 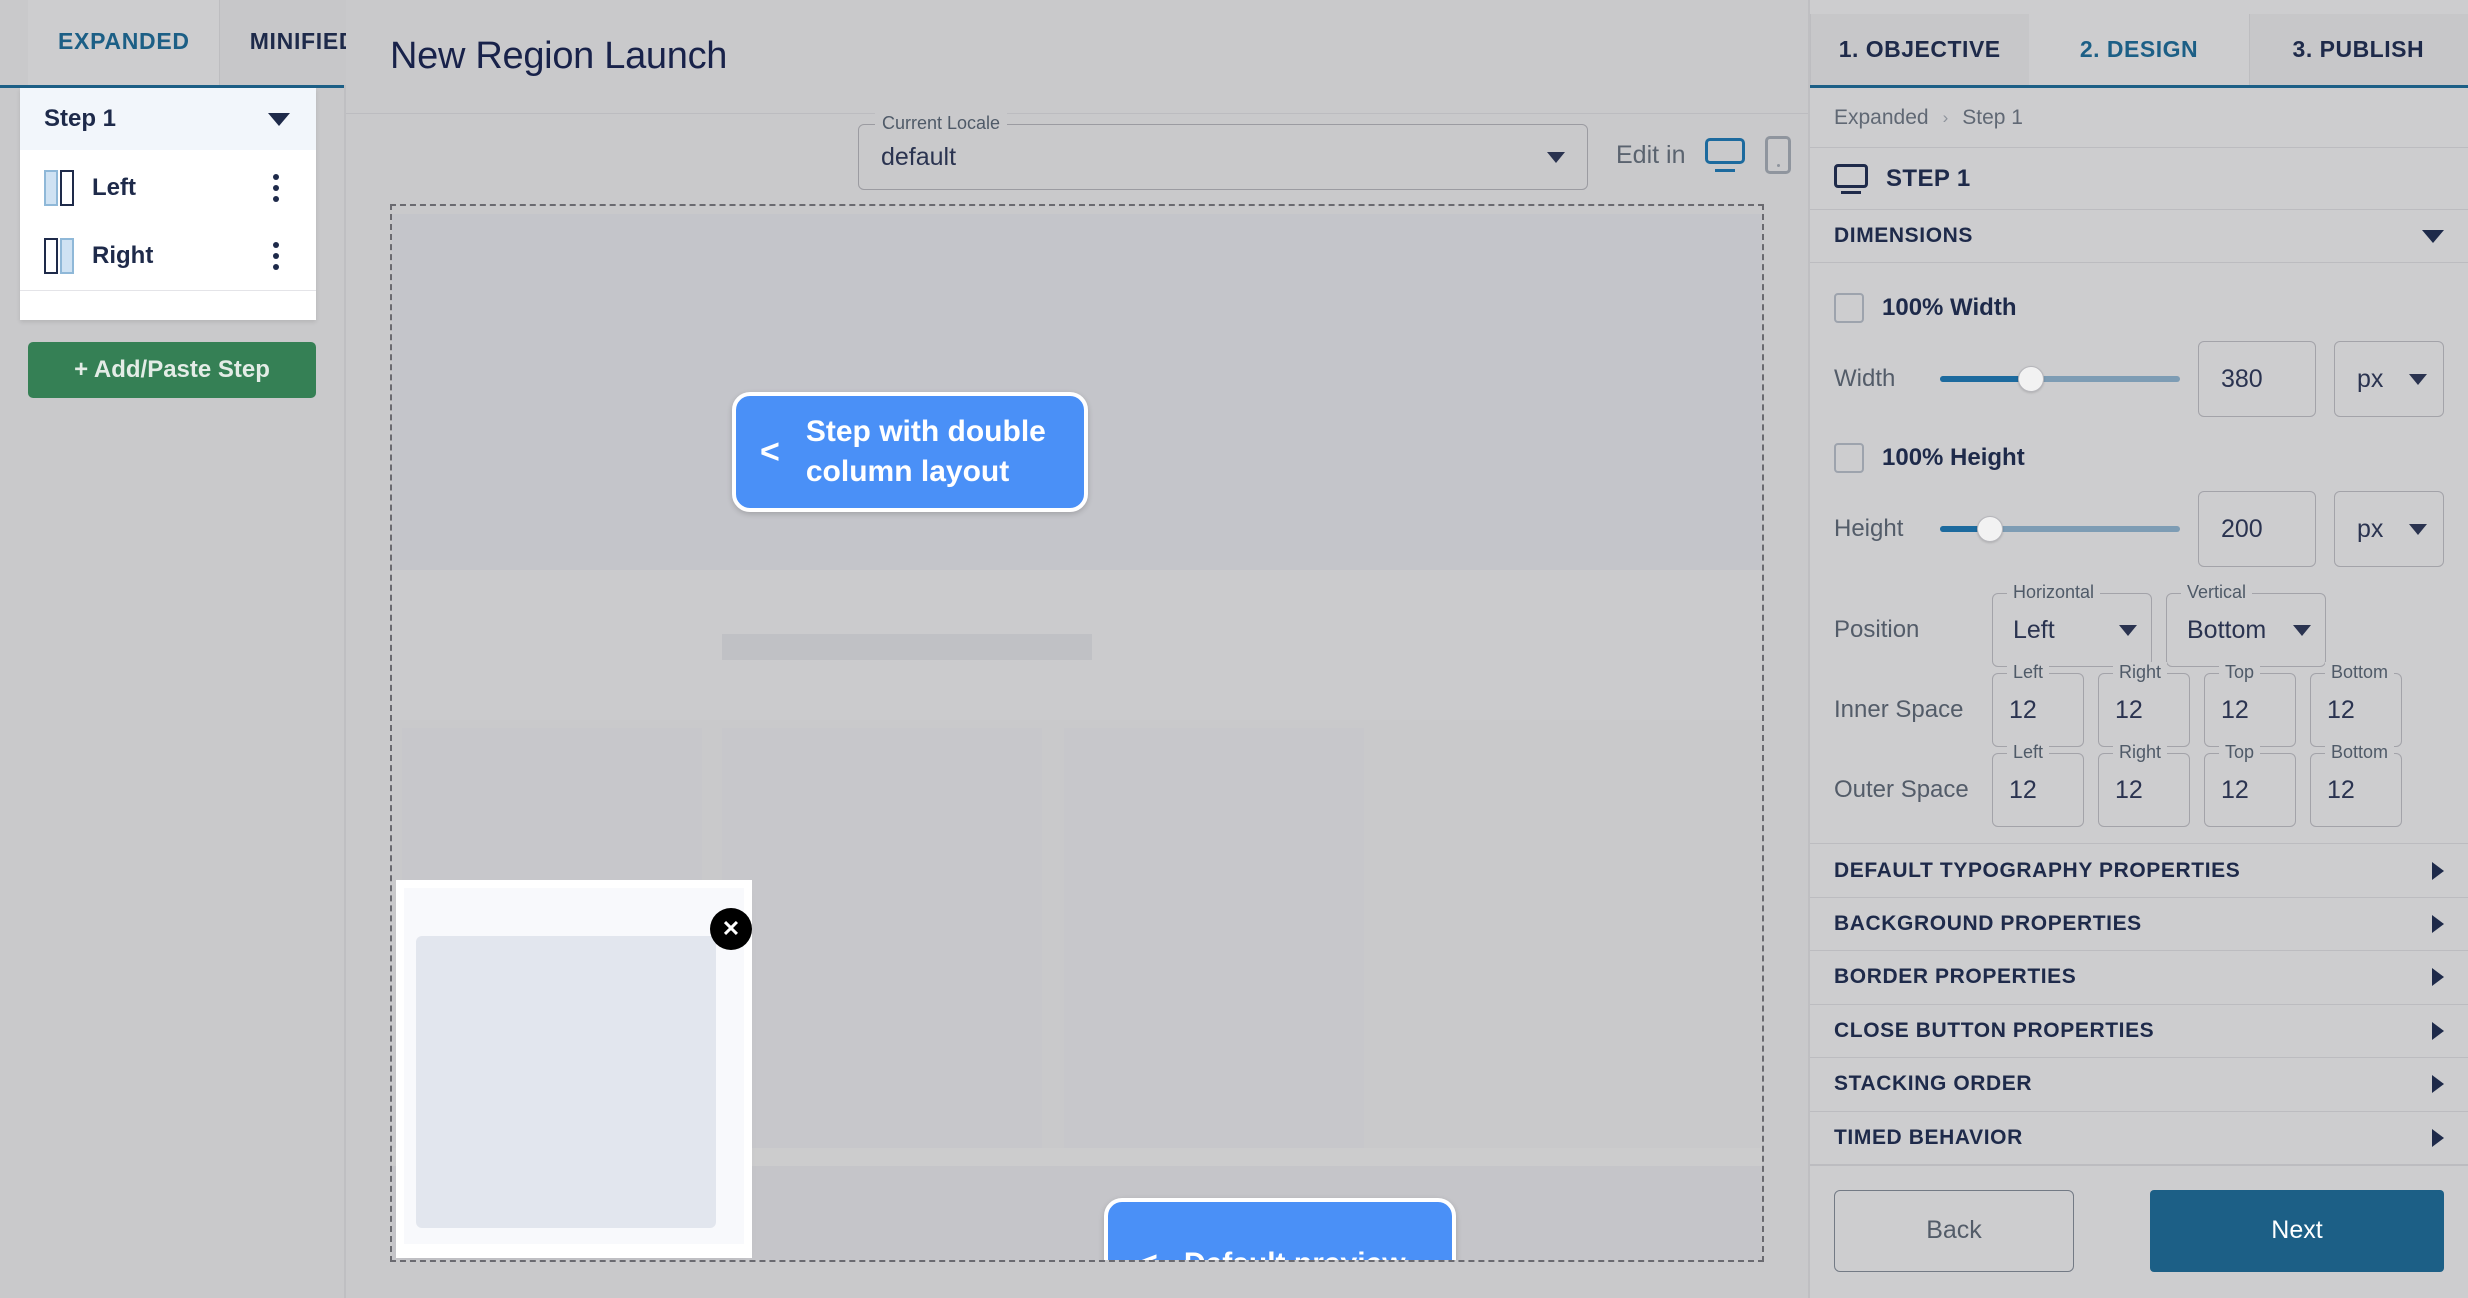 I want to click on position-horizontal-select: Horizontal Left, so click(x=2072, y=625).